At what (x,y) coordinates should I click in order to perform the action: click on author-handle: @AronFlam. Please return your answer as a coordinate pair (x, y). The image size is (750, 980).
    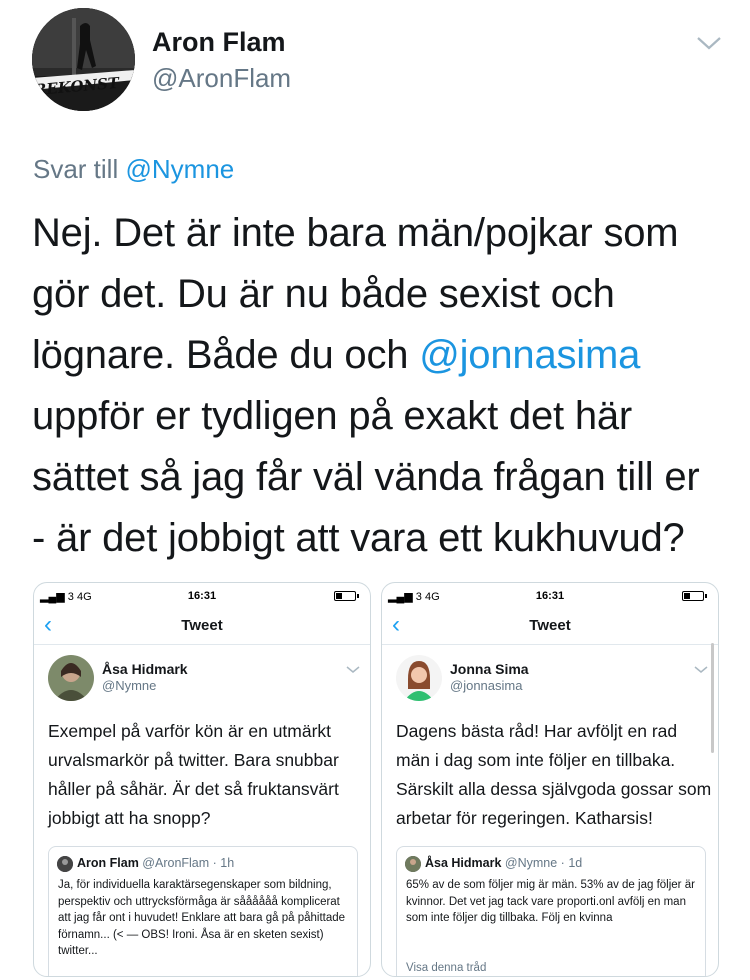
    Looking at the image, I should click on (221, 78).